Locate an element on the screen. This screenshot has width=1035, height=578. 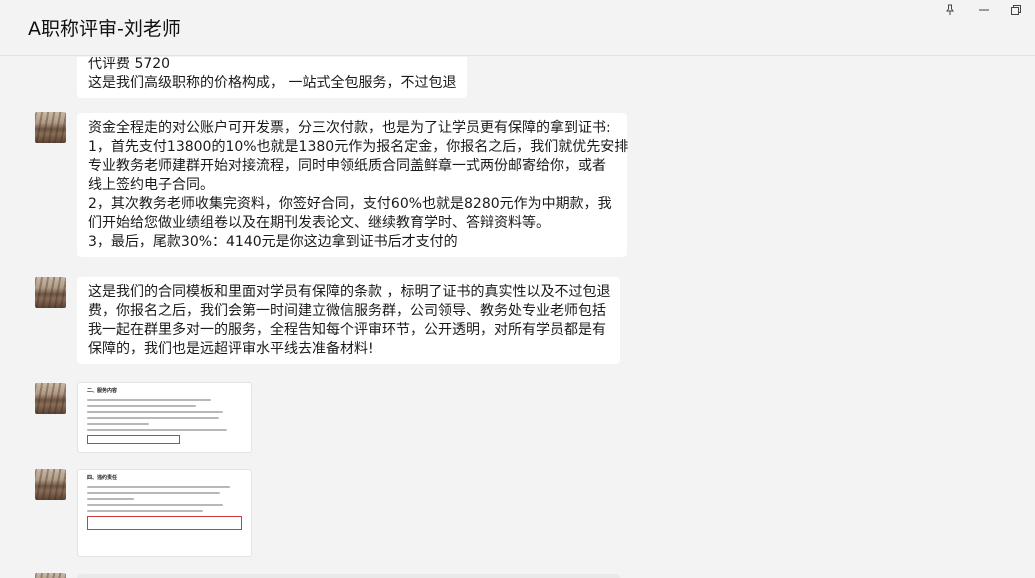
pin-icon is located at coordinates (950, 9).